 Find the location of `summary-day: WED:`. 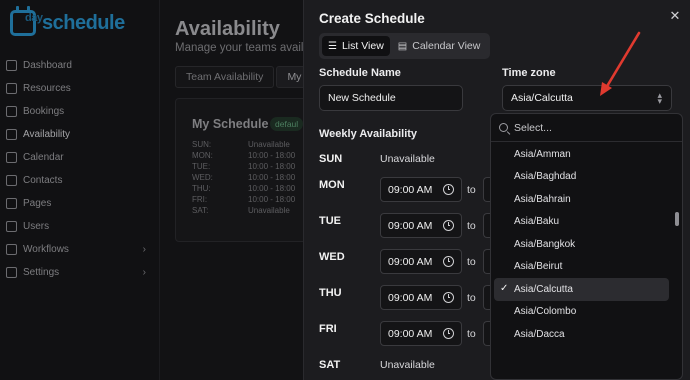

summary-day: WED: is located at coordinates (202, 177).